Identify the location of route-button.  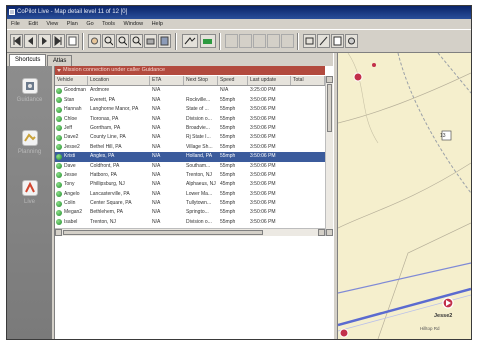
(190, 41).